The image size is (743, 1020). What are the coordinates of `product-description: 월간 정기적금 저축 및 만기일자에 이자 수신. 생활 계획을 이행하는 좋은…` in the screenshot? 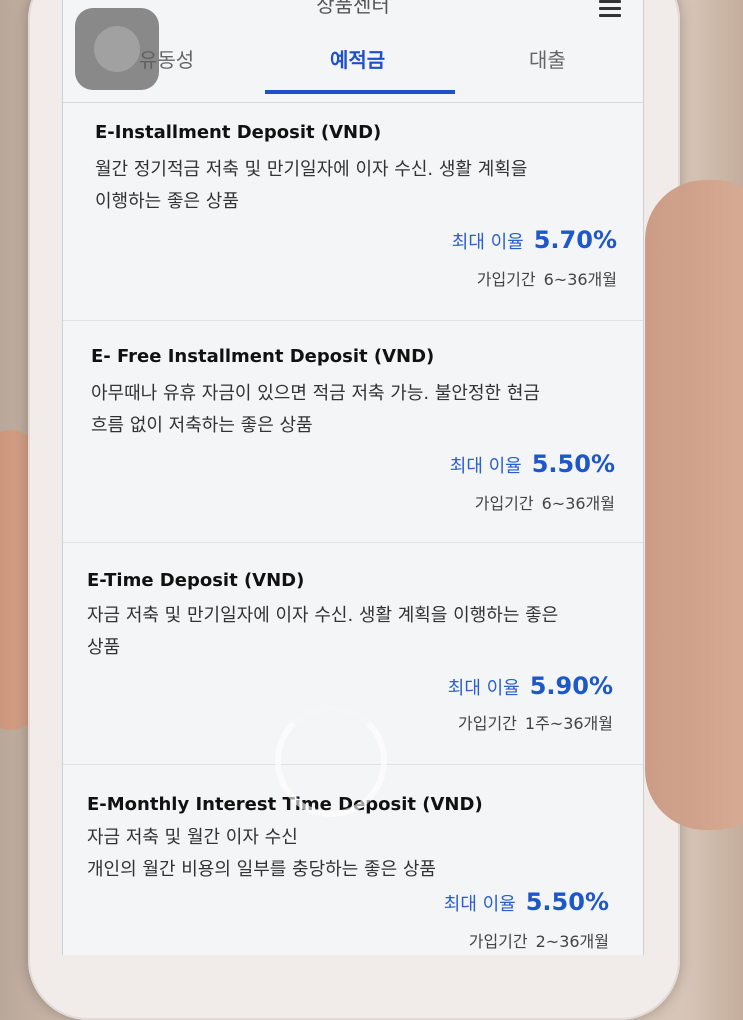 It's located at (311, 185).